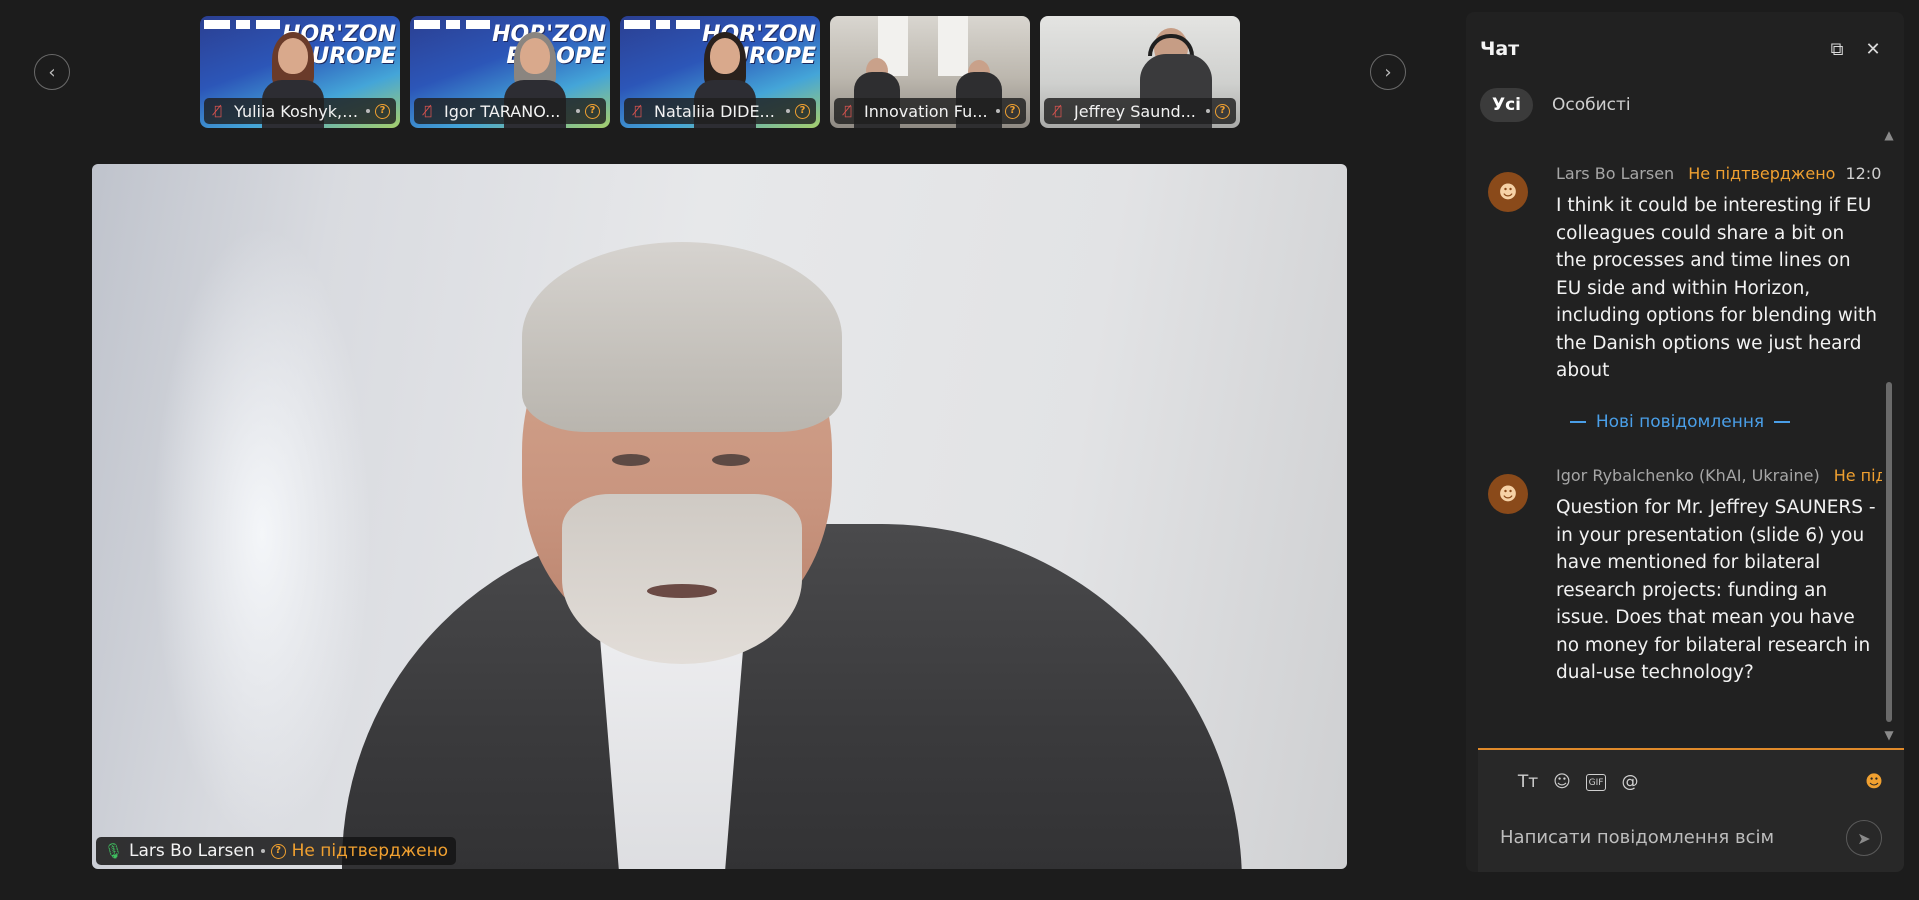 The height and width of the screenshot is (900, 1919). Describe the element at coordinates (192, 851) in the screenshot. I see `speaker-name: Lars Bo Larsen` at that location.